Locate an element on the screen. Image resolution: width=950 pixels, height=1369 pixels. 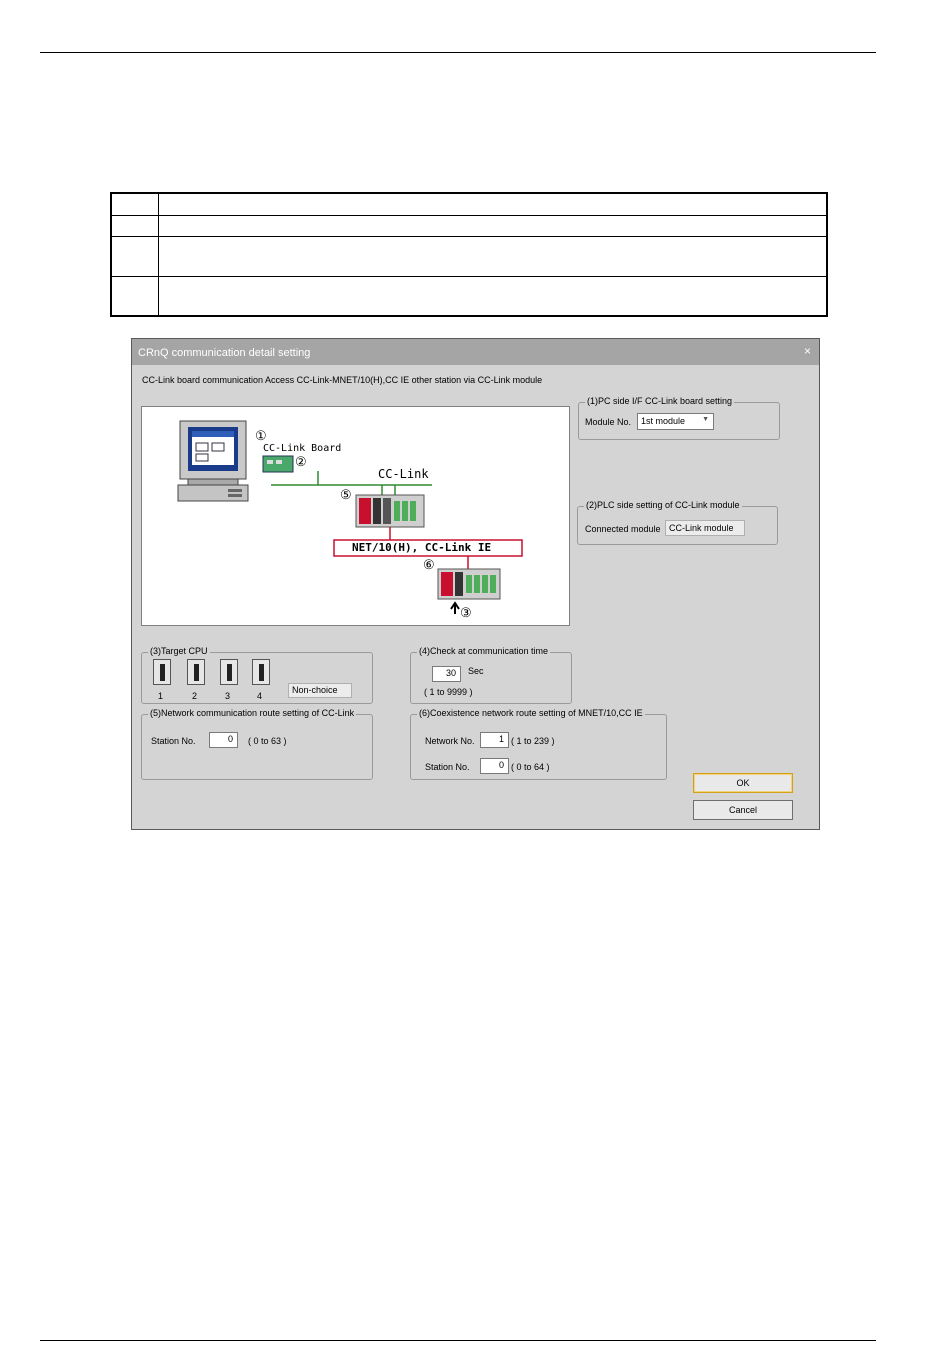
target-cpu-group: (3)Target CPU 1 2 3 4 Non-choice is located at coordinates (257, 675).